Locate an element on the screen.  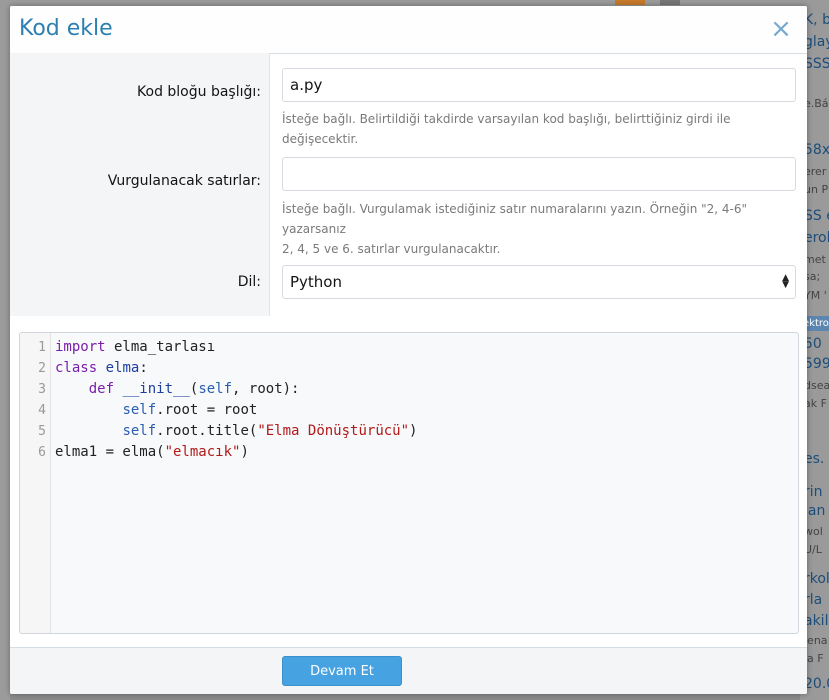
bg-fragment: lan is located at coordinates (815, 511).